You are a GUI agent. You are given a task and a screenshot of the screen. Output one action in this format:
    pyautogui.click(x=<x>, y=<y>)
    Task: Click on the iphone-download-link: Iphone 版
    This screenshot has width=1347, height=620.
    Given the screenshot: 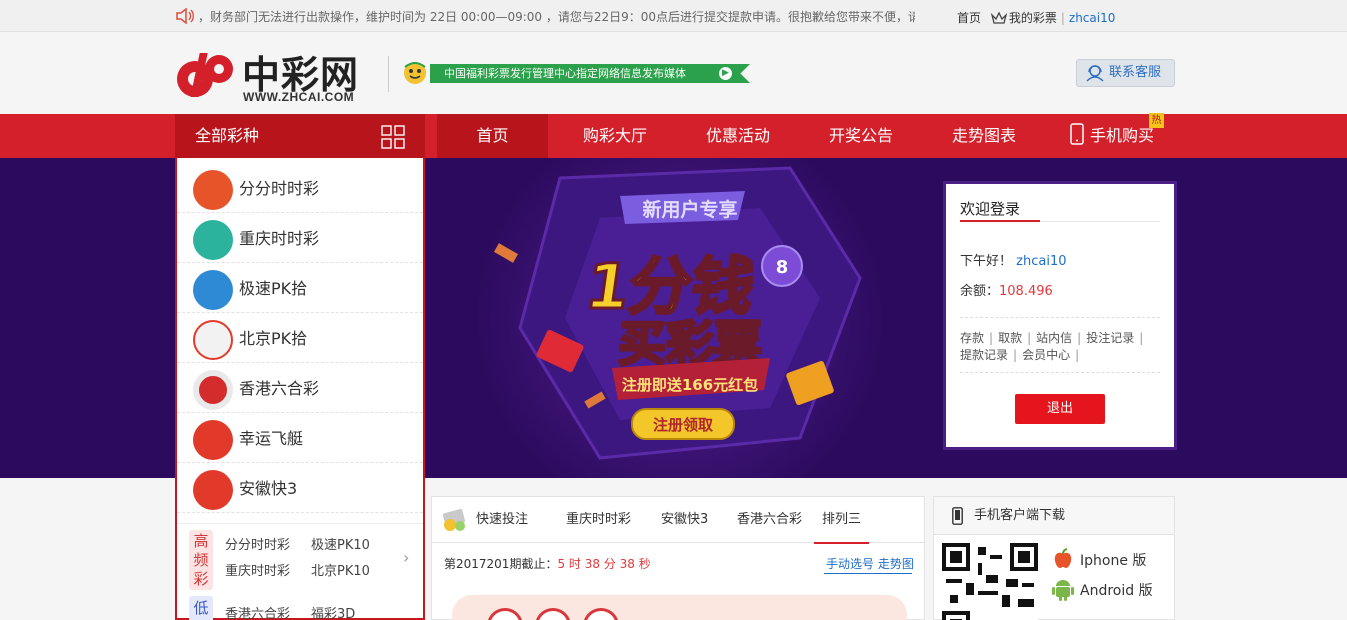 What is the action you would take?
    pyautogui.click(x=1099, y=559)
    